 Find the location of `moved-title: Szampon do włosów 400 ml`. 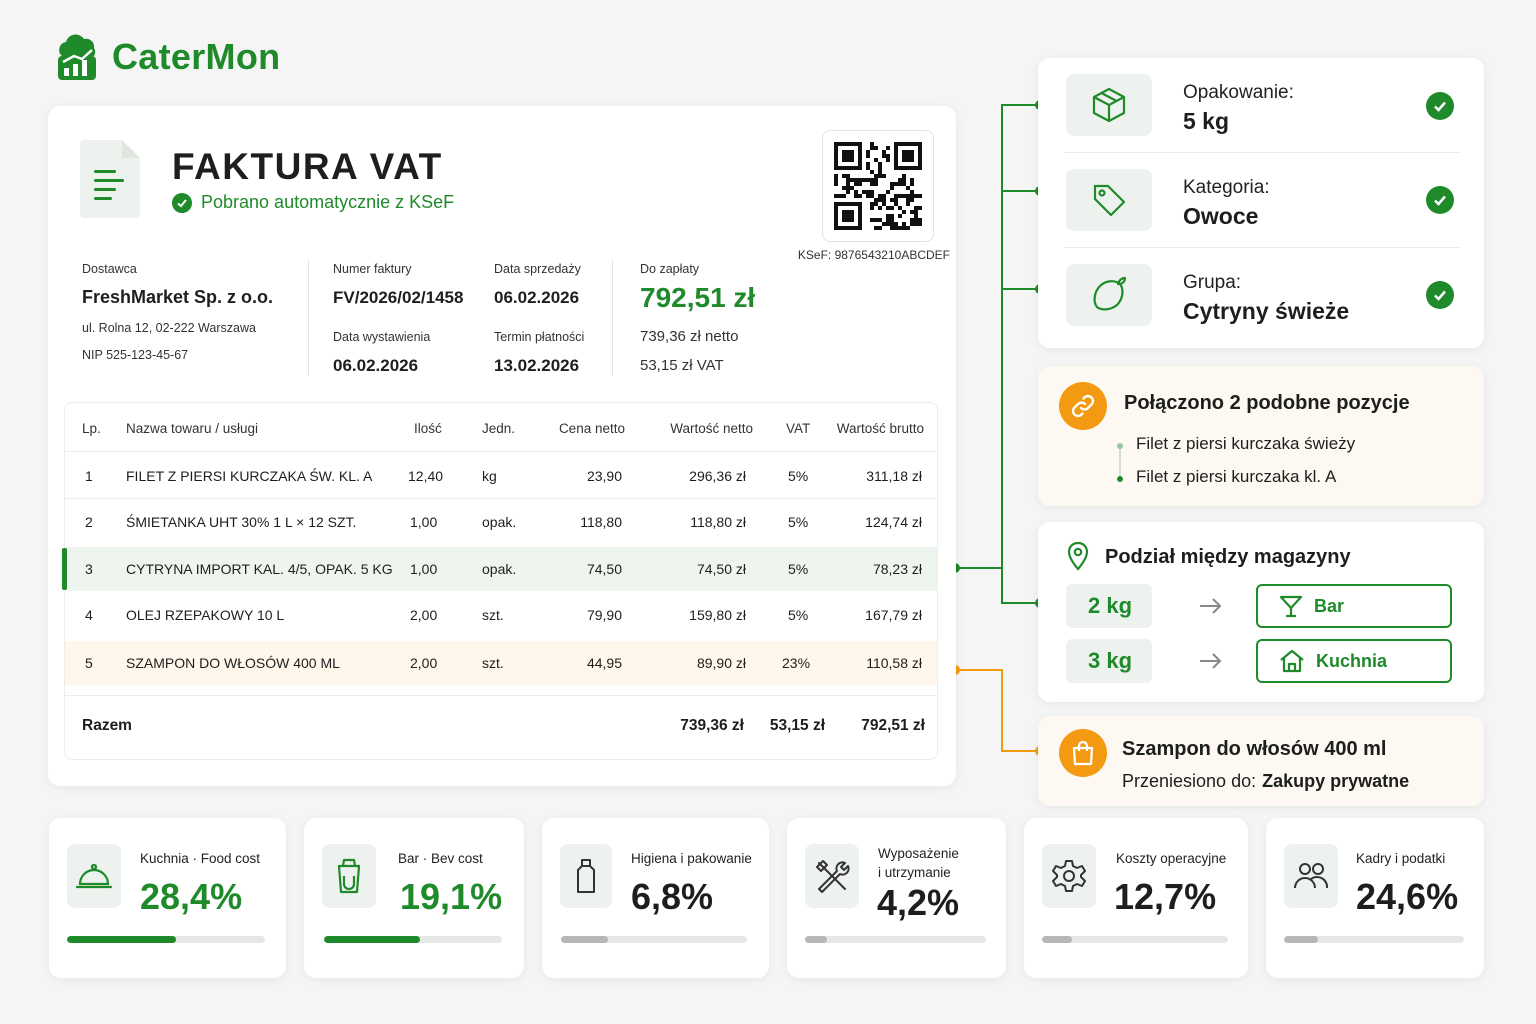

moved-title: Szampon do włosów 400 ml is located at coordinates (1254, 749).